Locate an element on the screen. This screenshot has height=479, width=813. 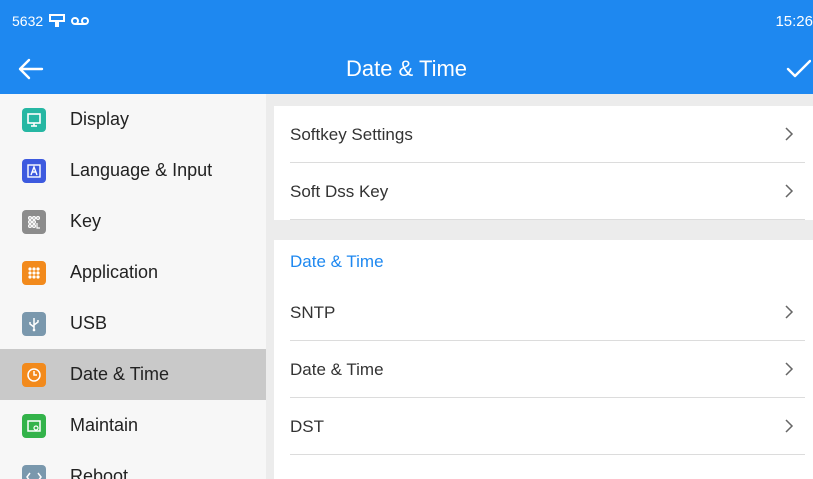
sidebar-item-date-time: Date & Time is located at coordinates (133, 374).